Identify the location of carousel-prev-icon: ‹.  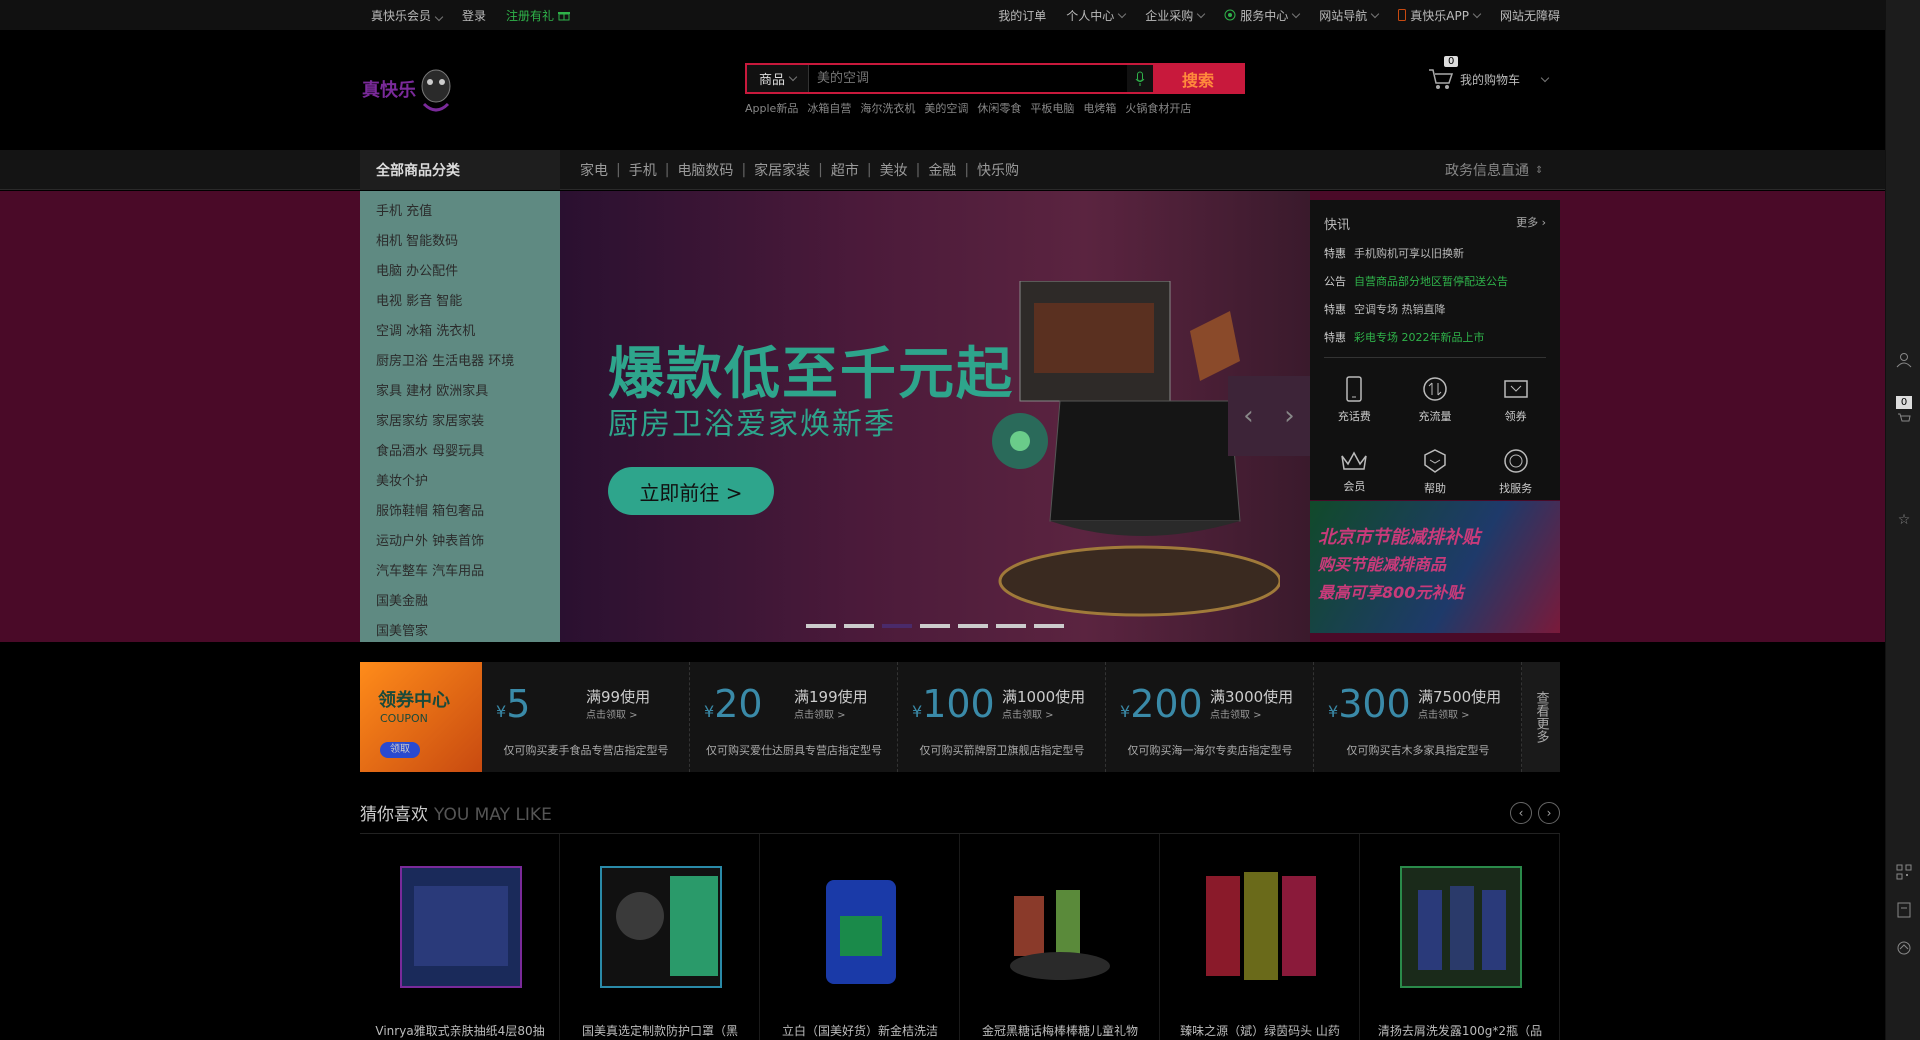
(1248, 416).